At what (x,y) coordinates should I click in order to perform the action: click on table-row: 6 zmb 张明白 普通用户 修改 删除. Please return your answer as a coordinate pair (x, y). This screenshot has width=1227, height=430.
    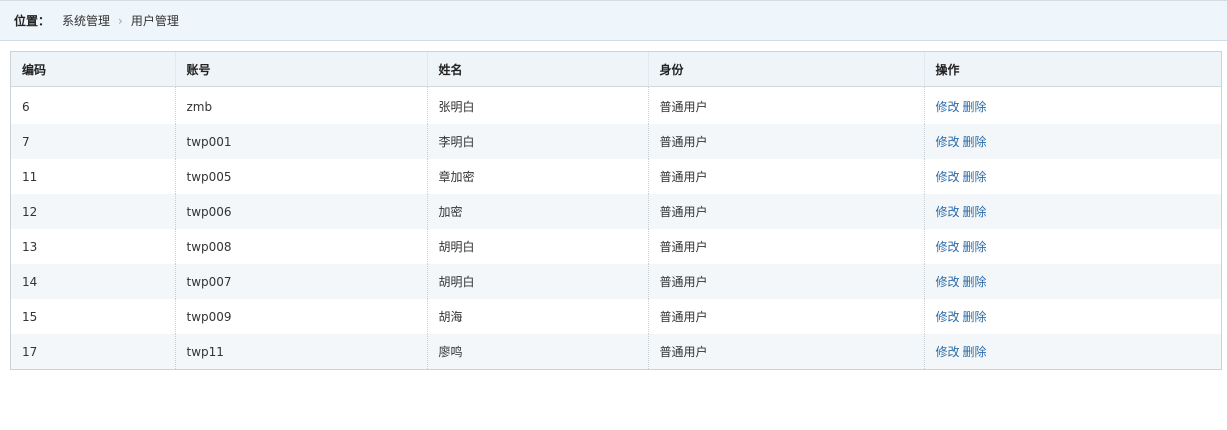
    Looking at the image, I should click on (616, 105).